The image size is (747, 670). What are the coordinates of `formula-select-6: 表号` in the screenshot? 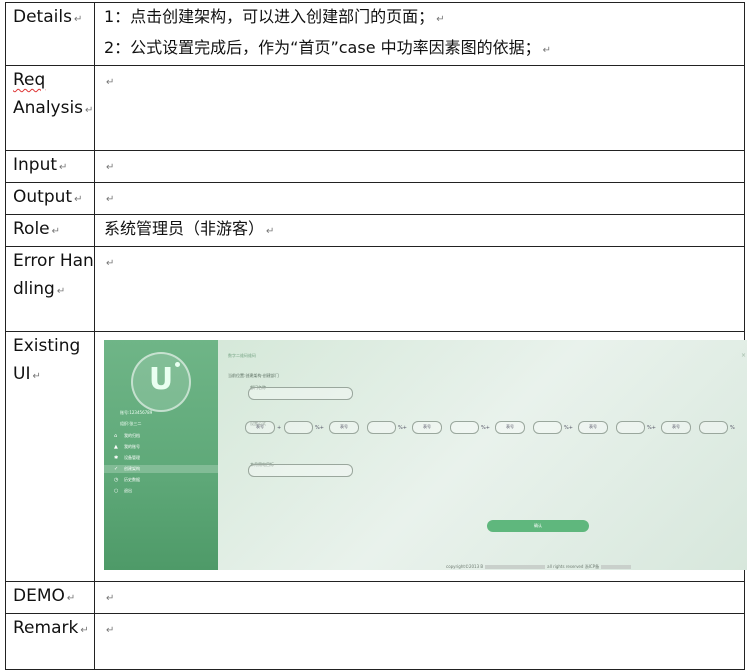 It's located at (676, 427).